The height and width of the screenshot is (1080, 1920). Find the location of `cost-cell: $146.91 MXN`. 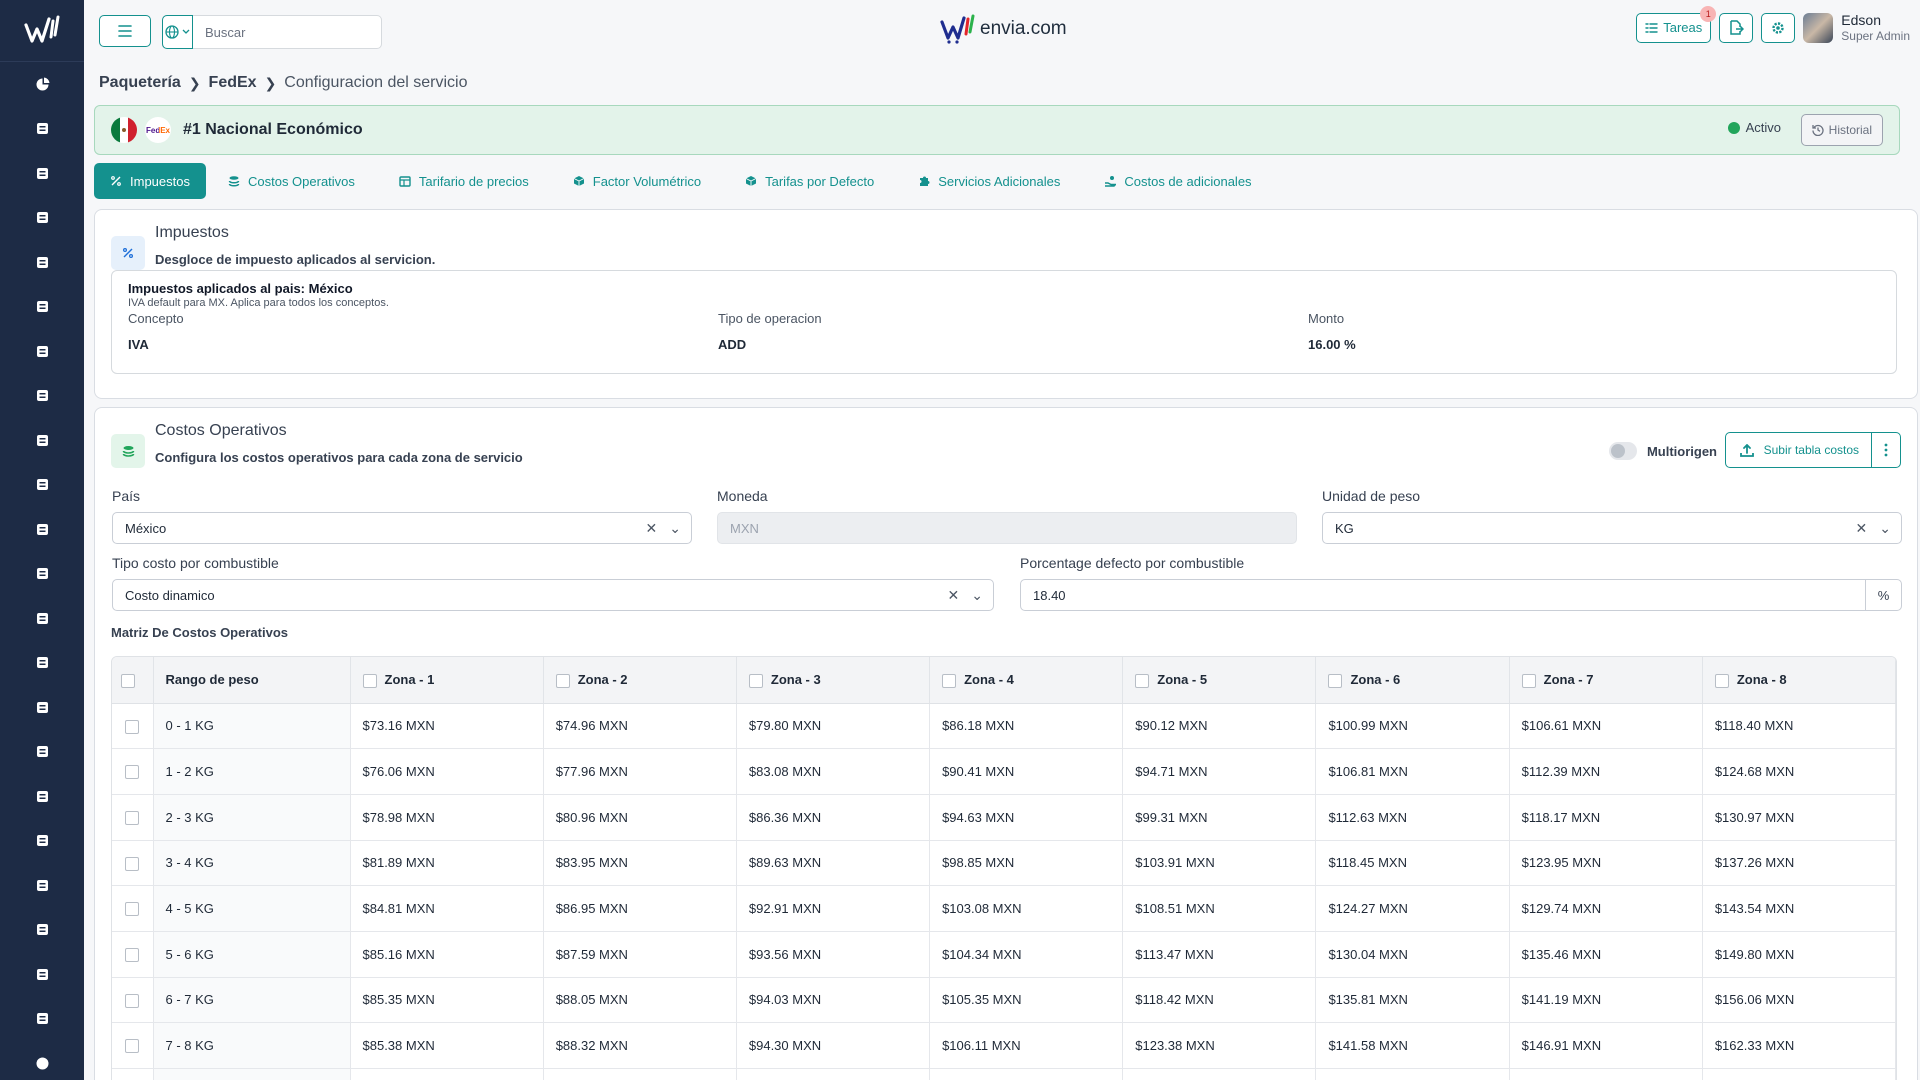

cost-cell: $146.91 MXN is located at coordinates (1606, 1045).